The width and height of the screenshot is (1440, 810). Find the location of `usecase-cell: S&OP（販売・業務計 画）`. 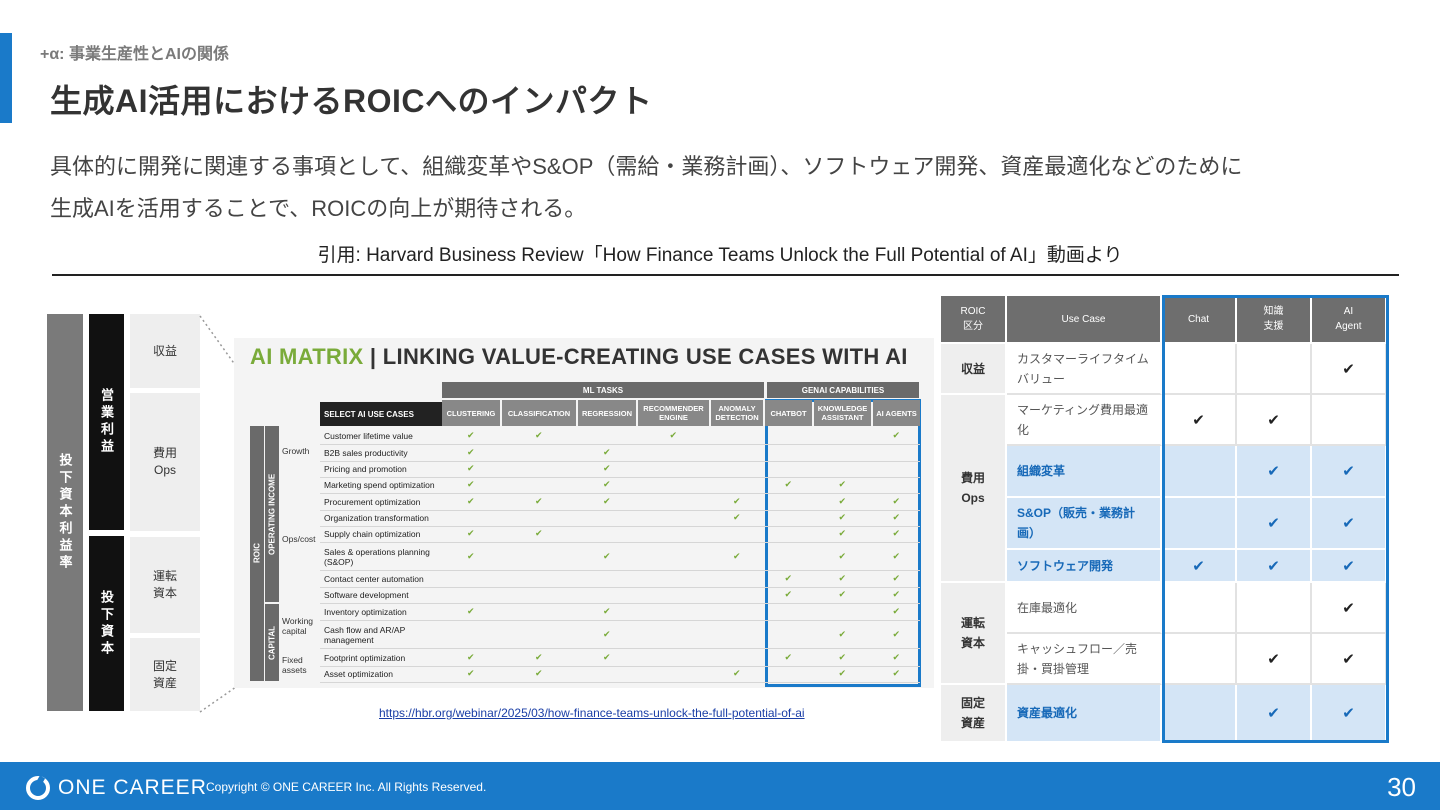

usecase-cell: S&OP（販売・業務計 画） is located at coordinates (1084, 524).